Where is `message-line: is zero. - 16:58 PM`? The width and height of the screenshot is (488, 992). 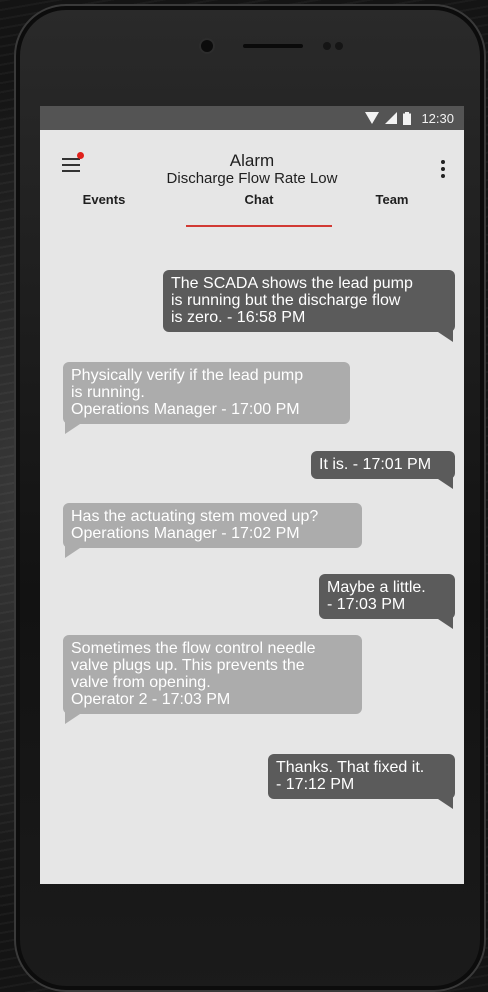 message-line: is zero. - 16:58 PM is located at coordinates (238, 317).